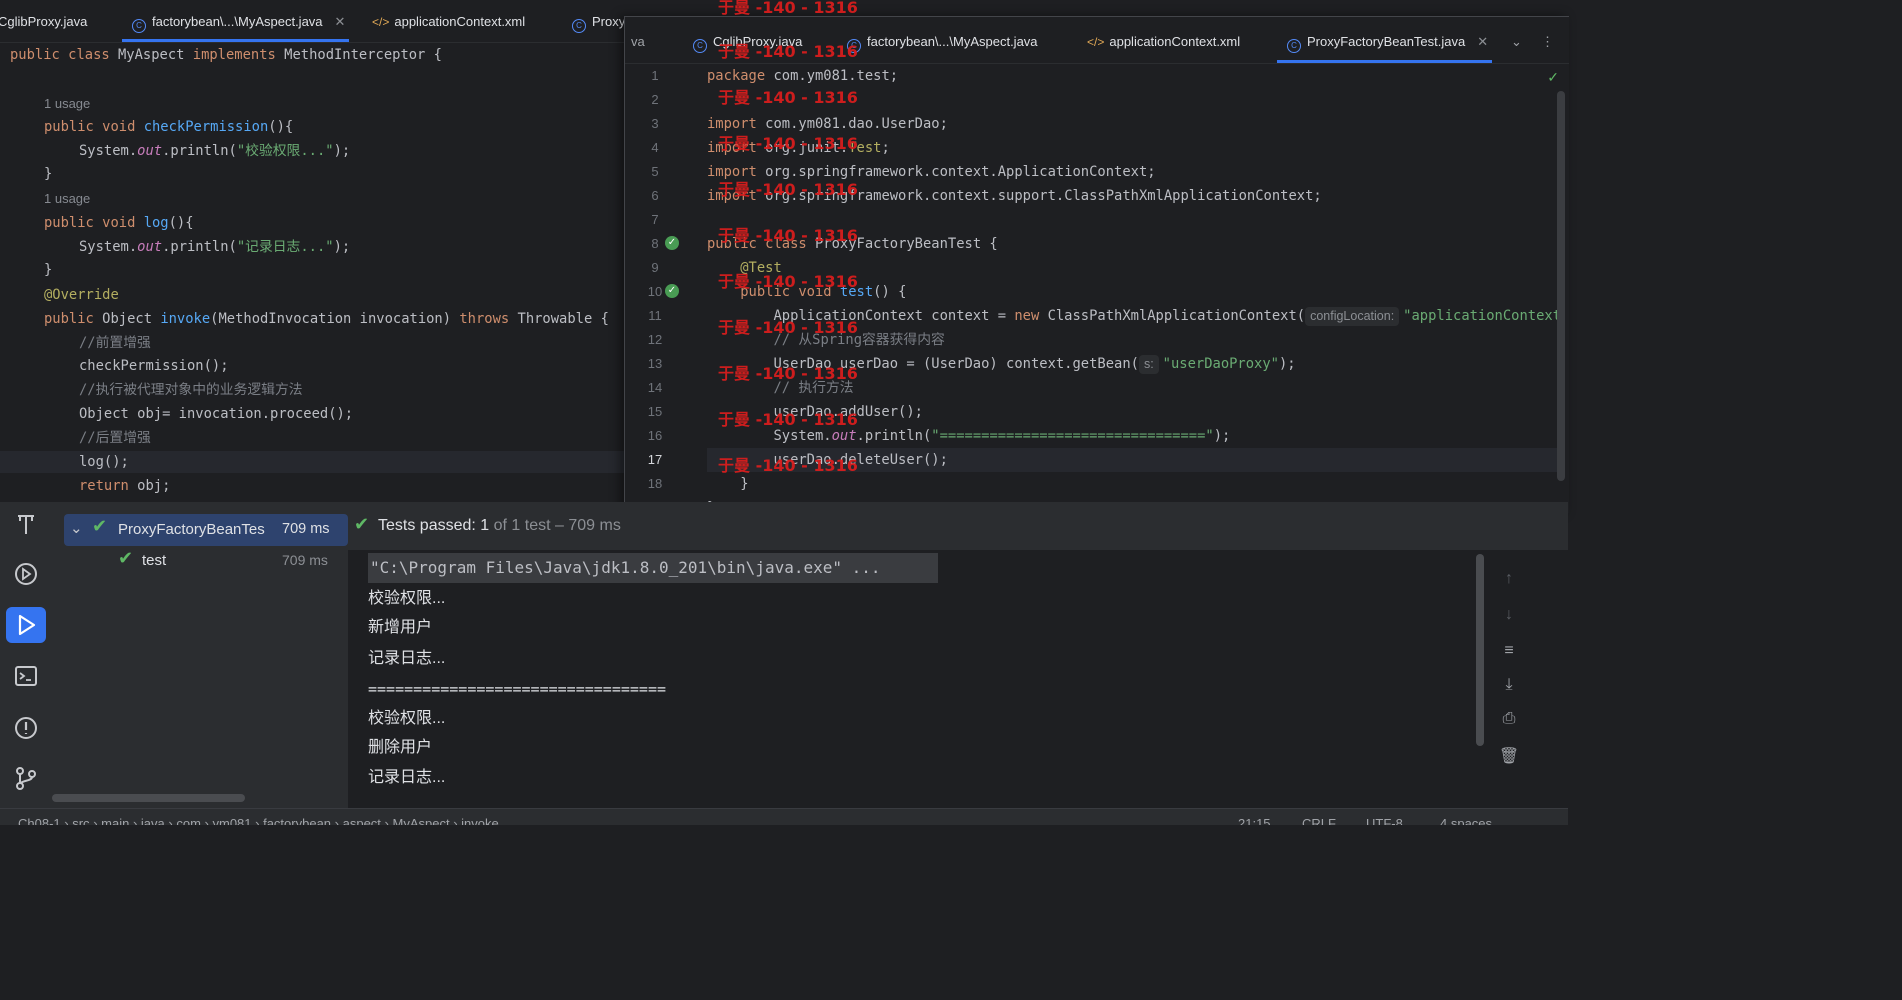 The width and height of the screenshot is (1902, 1000). Describe the element at coordinates (655, 99) in the screenshot. I see `line-number: 2` at that location.